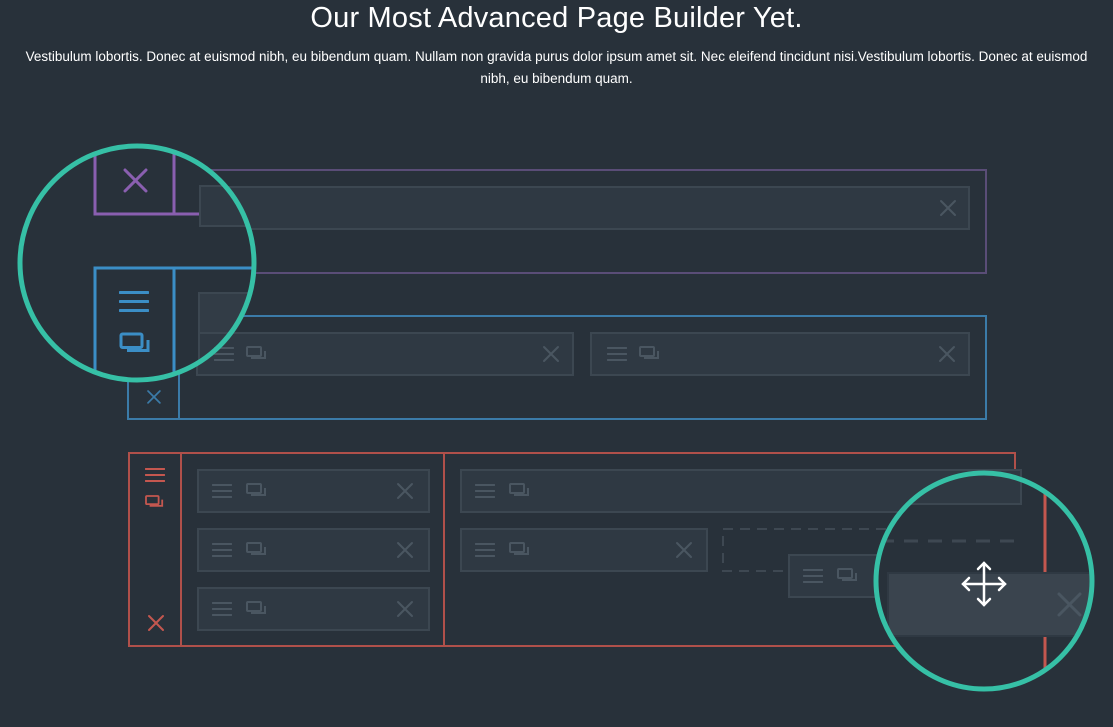 This screenshot has width=1113, height=727. What do you see at coordinates (155, 475) in the screenshot?
I see `hamburger-icon` at bounding box center [155, 475].